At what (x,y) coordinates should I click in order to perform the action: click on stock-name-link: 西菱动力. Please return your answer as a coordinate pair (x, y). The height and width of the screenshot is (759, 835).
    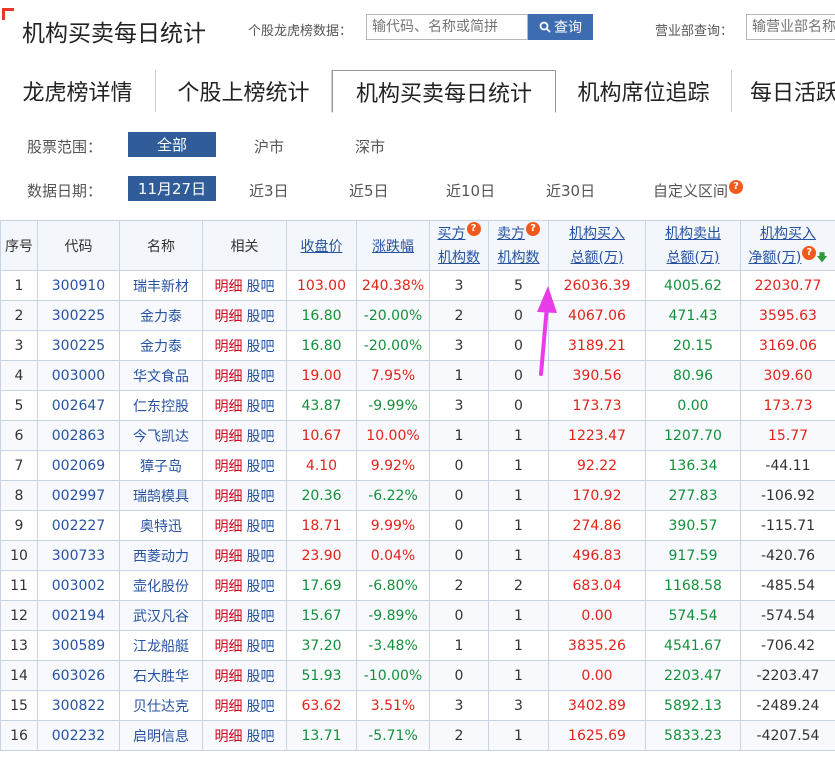
    Looking at the image, I should click on (161, 557).